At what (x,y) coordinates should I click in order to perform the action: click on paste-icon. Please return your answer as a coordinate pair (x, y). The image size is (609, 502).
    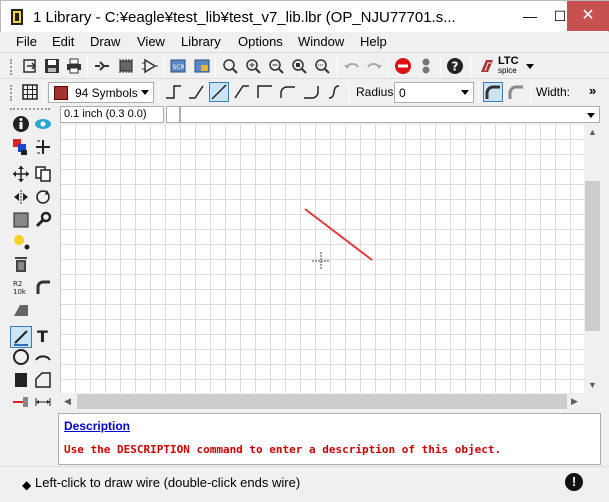
    Looking at the image, I should click on (21, 241).